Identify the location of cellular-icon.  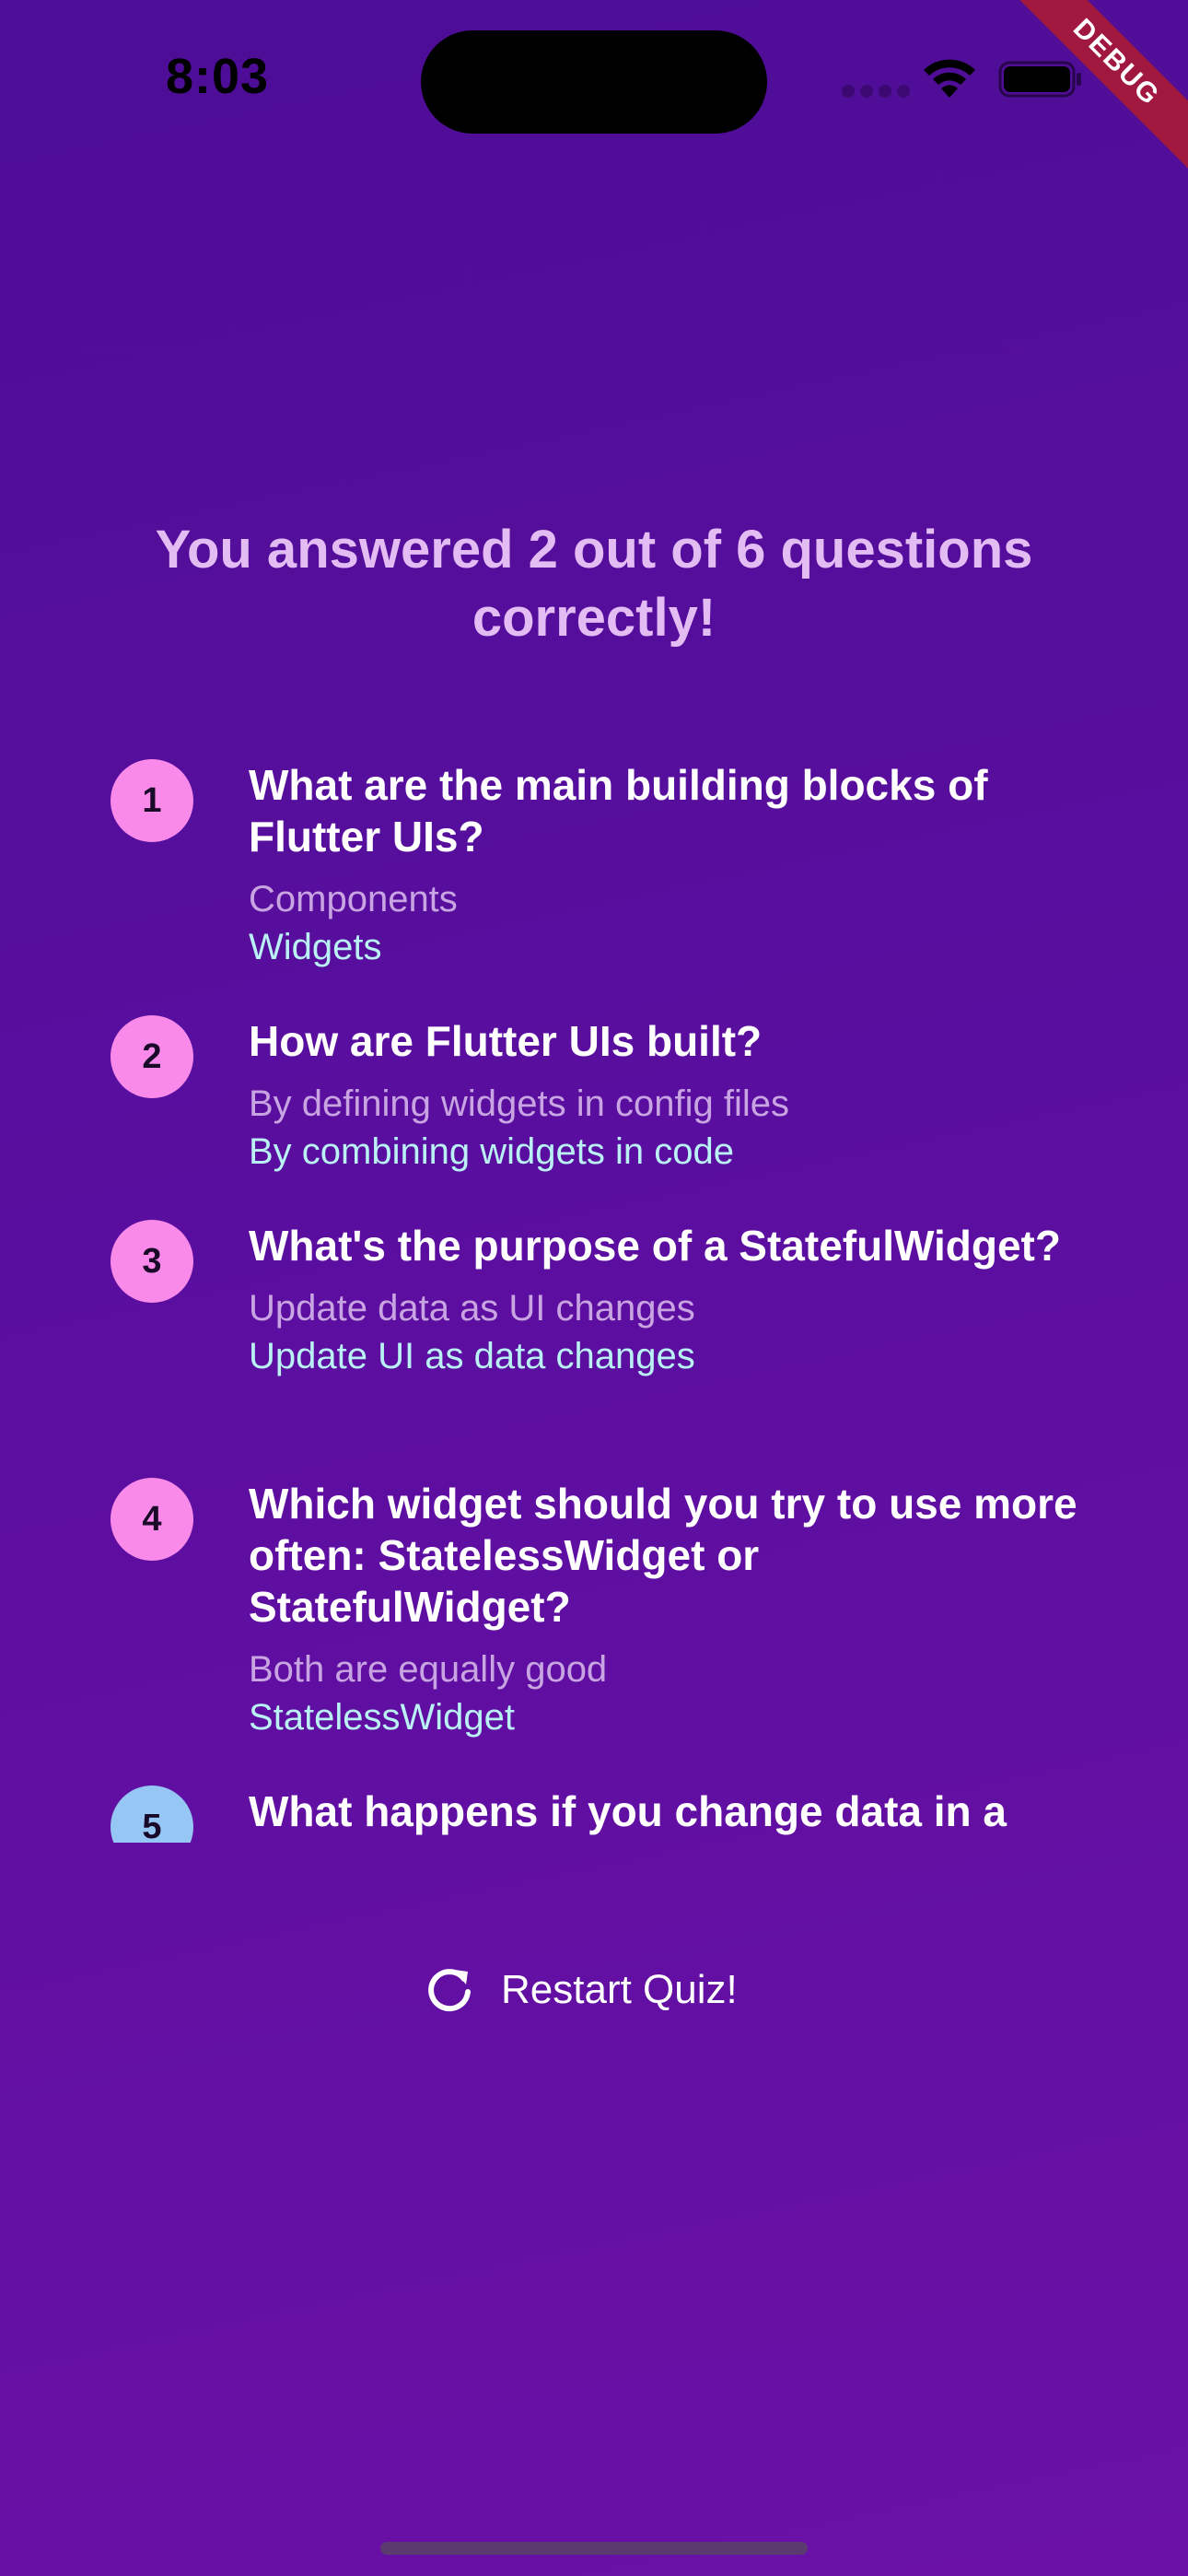
(876, 91).